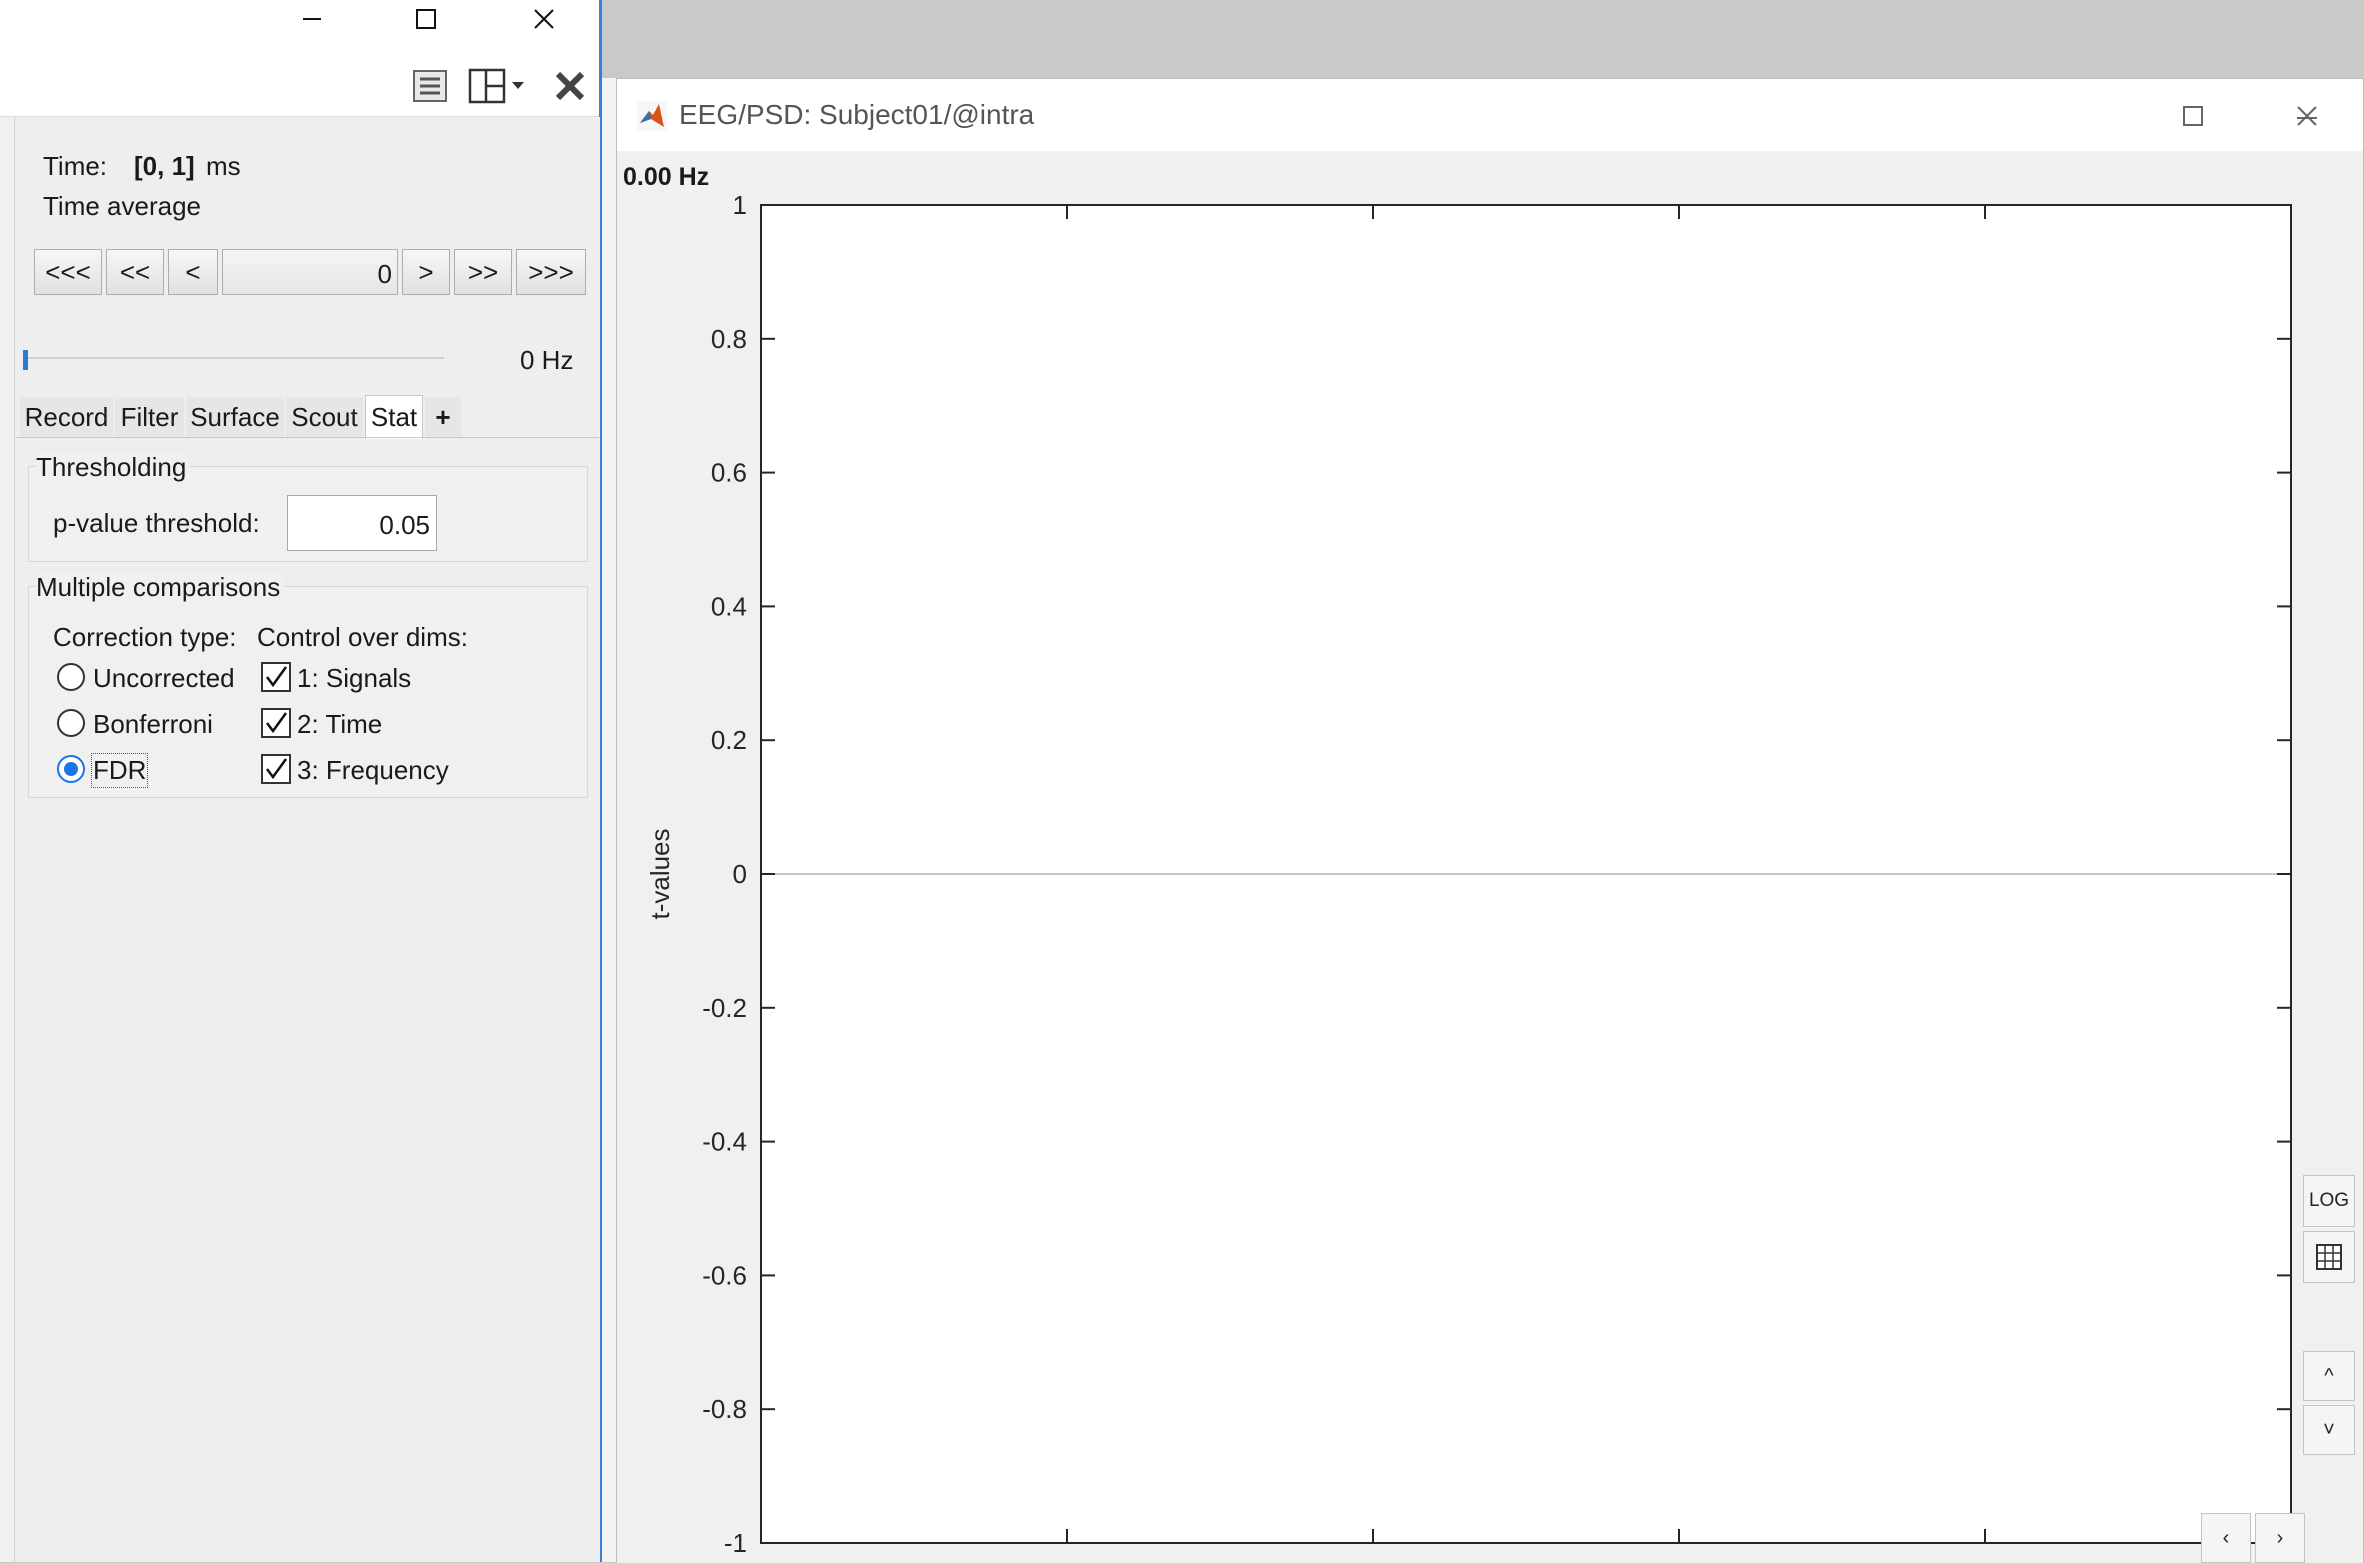 This screenshot has width=2364, height=1563. I want to click on multiple-comparisons-title: Multiple comparisons, so click(160, 587).